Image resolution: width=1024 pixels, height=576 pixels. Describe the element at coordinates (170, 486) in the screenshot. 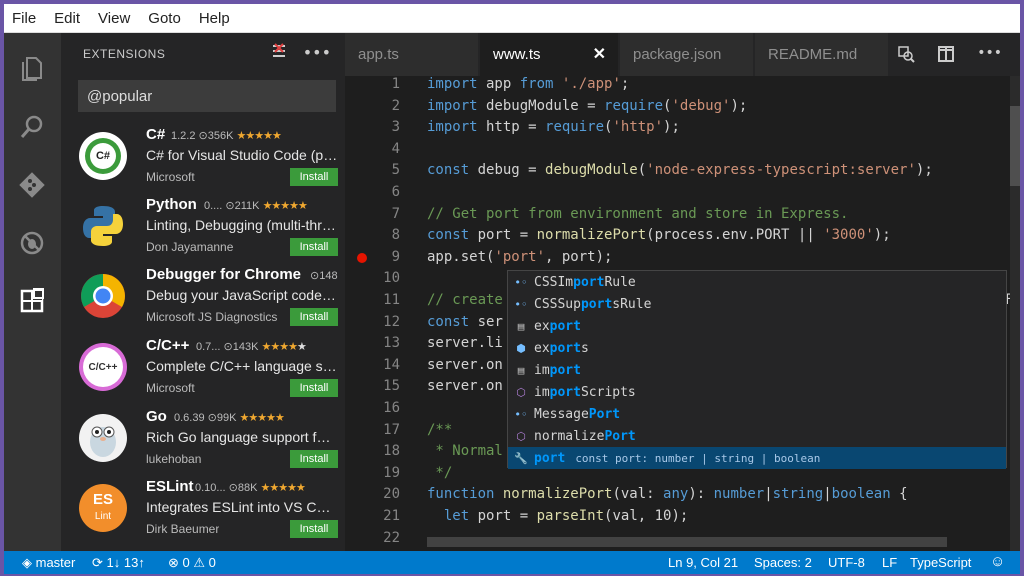

I see `extension-name: ESLint` at that location.